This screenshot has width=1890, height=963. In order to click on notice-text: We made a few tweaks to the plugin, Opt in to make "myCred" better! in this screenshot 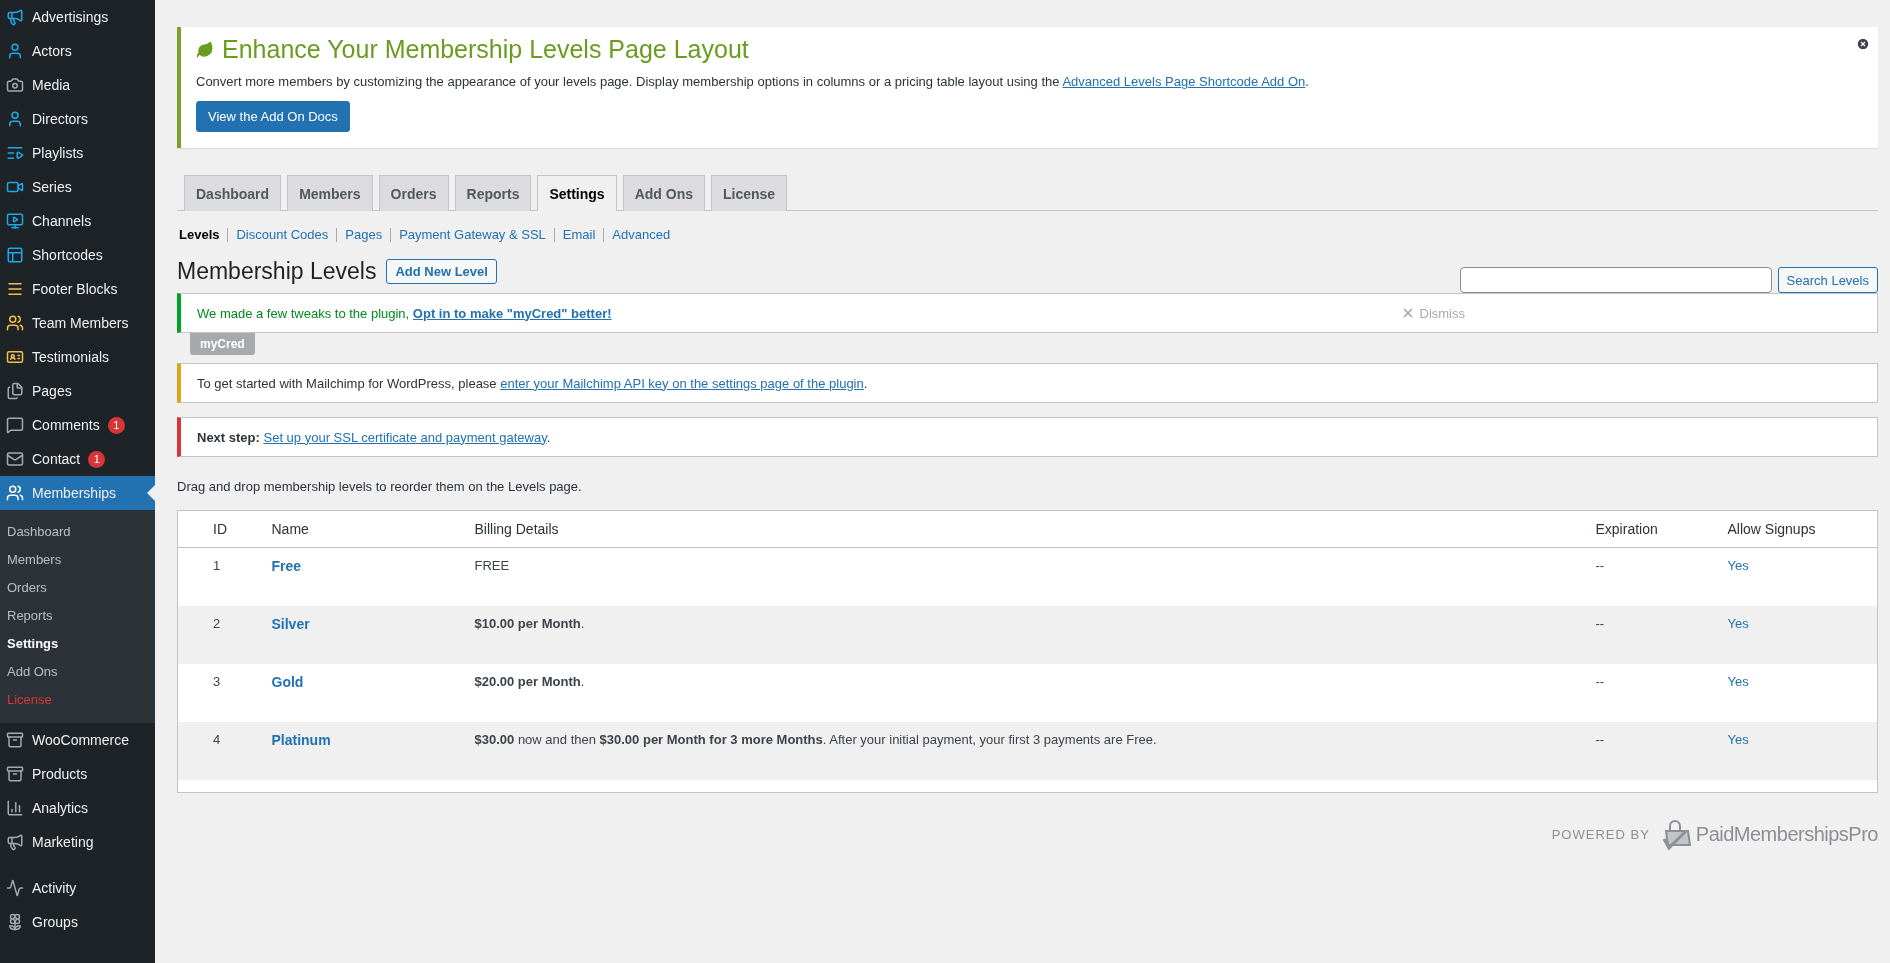, I will do `click(405, 313)`.